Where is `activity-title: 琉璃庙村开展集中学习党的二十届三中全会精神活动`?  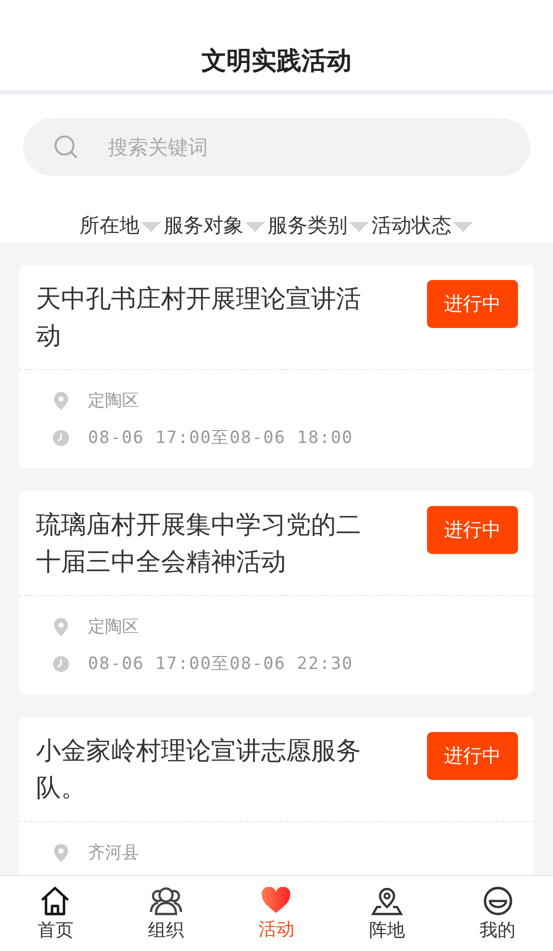
activity-title: 琉璃庙村开展集中学习党的二十届三中全会精神活动 is located at coordinates (199, 543).